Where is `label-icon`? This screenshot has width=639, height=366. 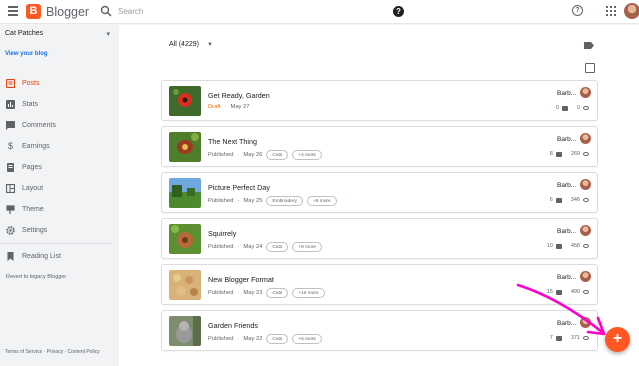
label-icon is located at coordinates (589, 45).